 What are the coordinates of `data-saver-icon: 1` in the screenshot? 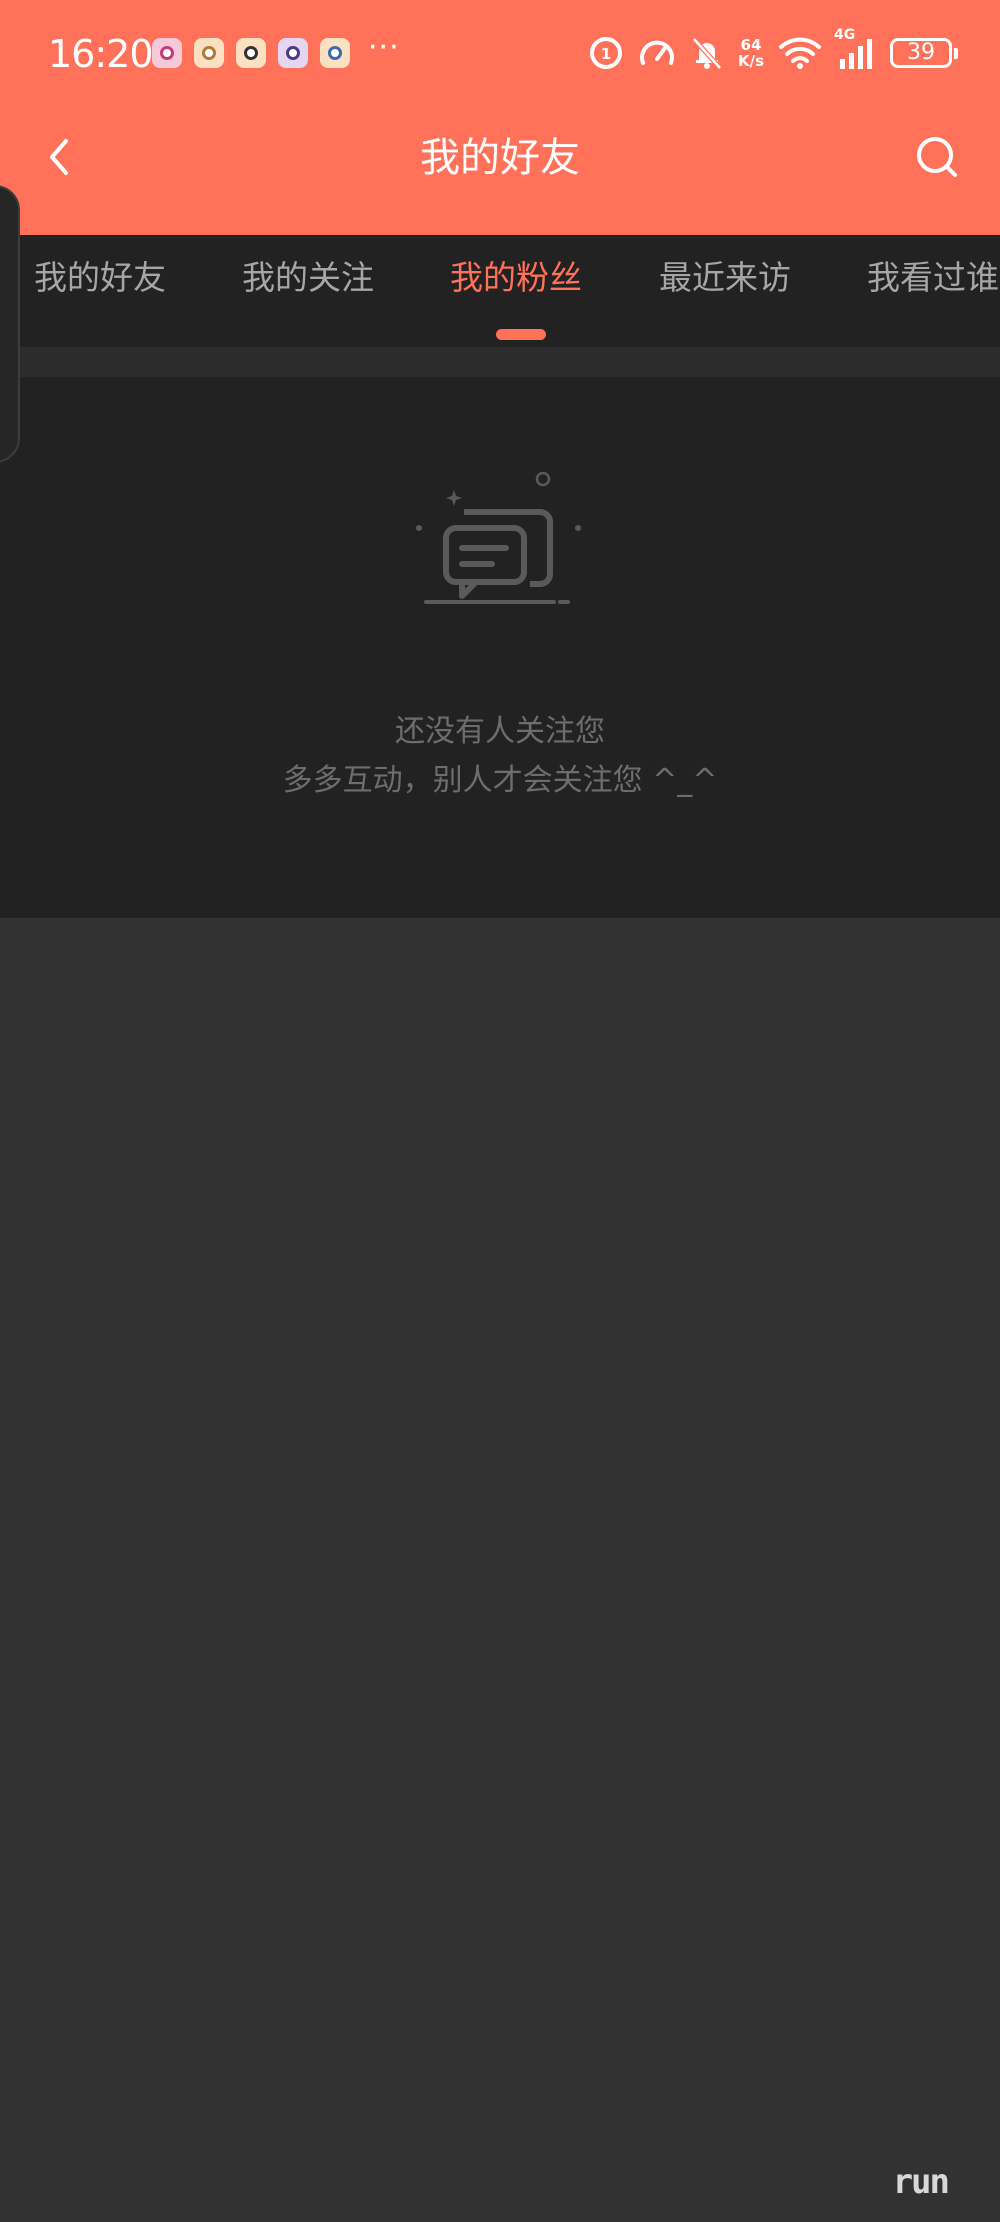 It's located at (605, 53).